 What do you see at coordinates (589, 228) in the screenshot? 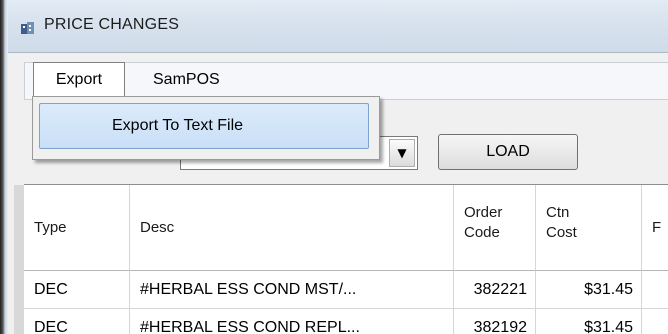
I see `column-header-ctn-cost: Ctn Cost` at bounding box center [589, 228].